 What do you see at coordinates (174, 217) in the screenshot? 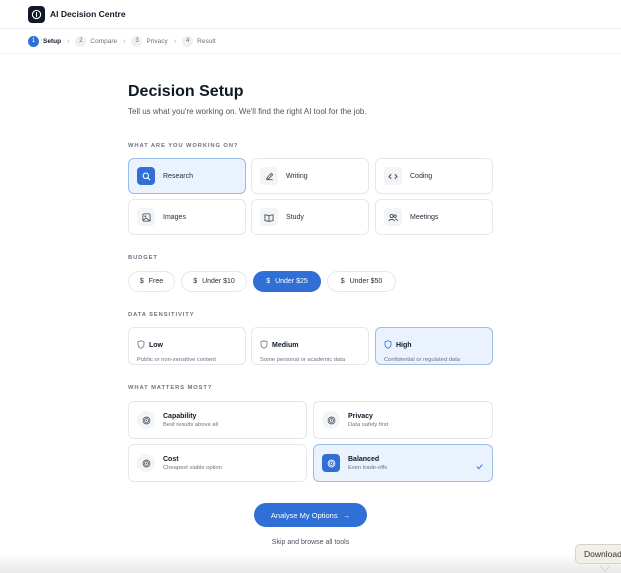
I see `task-option-label: Images` at bounding box center [174, 217].